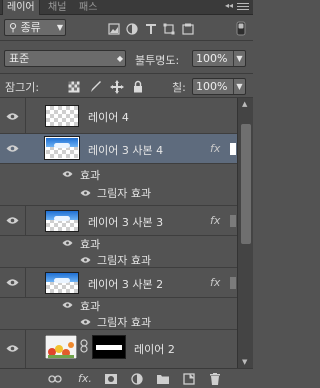 This screenshot has width=320, height=388. I want to click on fill-label: 칠:, so click(179, 87).